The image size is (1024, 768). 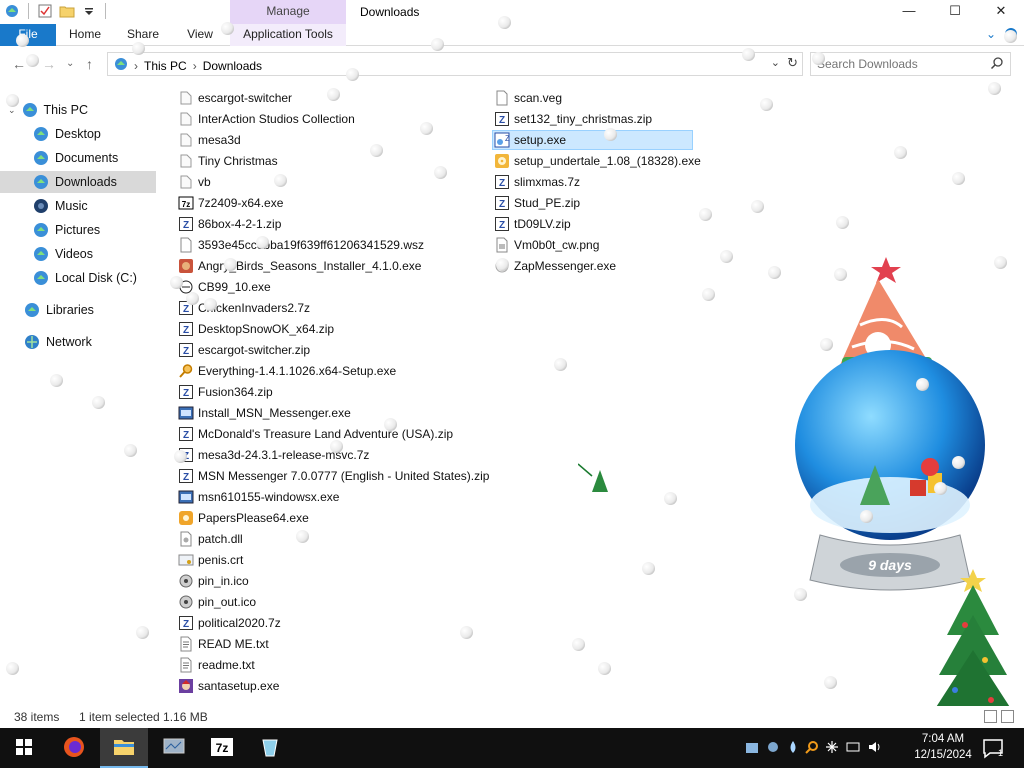 I want to click on taskbar-firefox, so click(x=74, y=748).